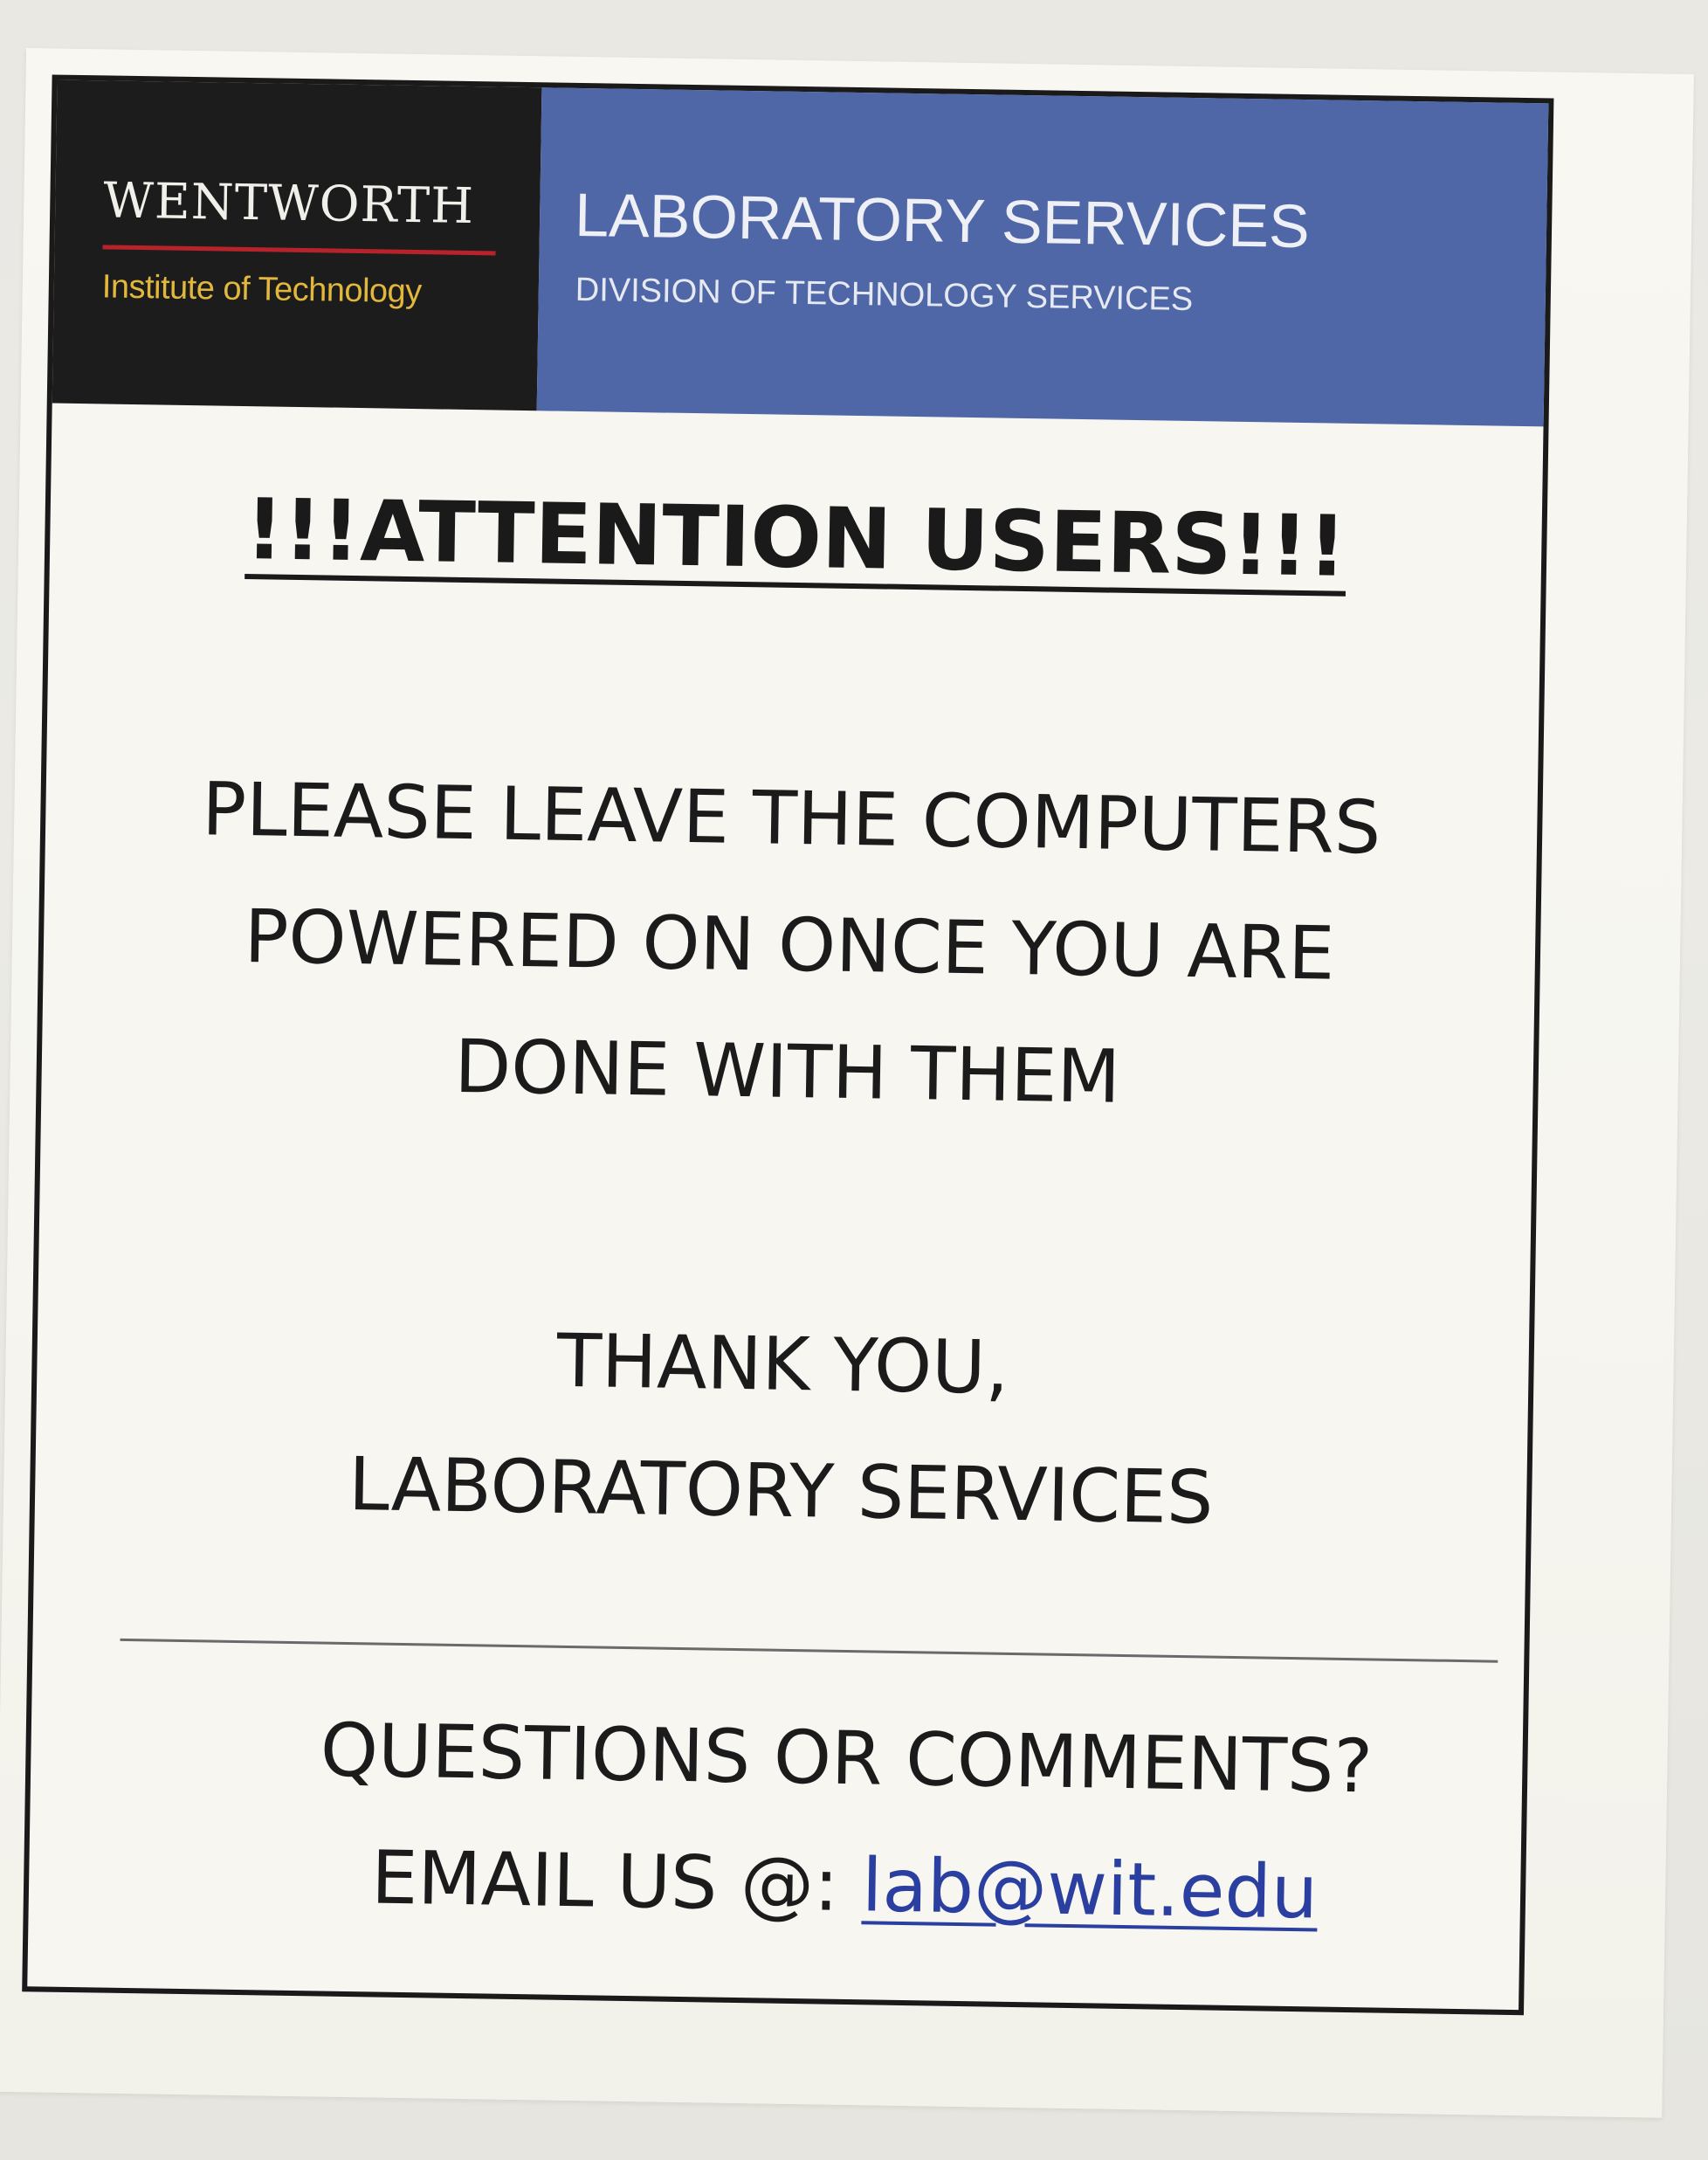 Image resolution: width=1708 pixels, height=2160 pixels. I want to click on footer-divider, so click(809, 1650).